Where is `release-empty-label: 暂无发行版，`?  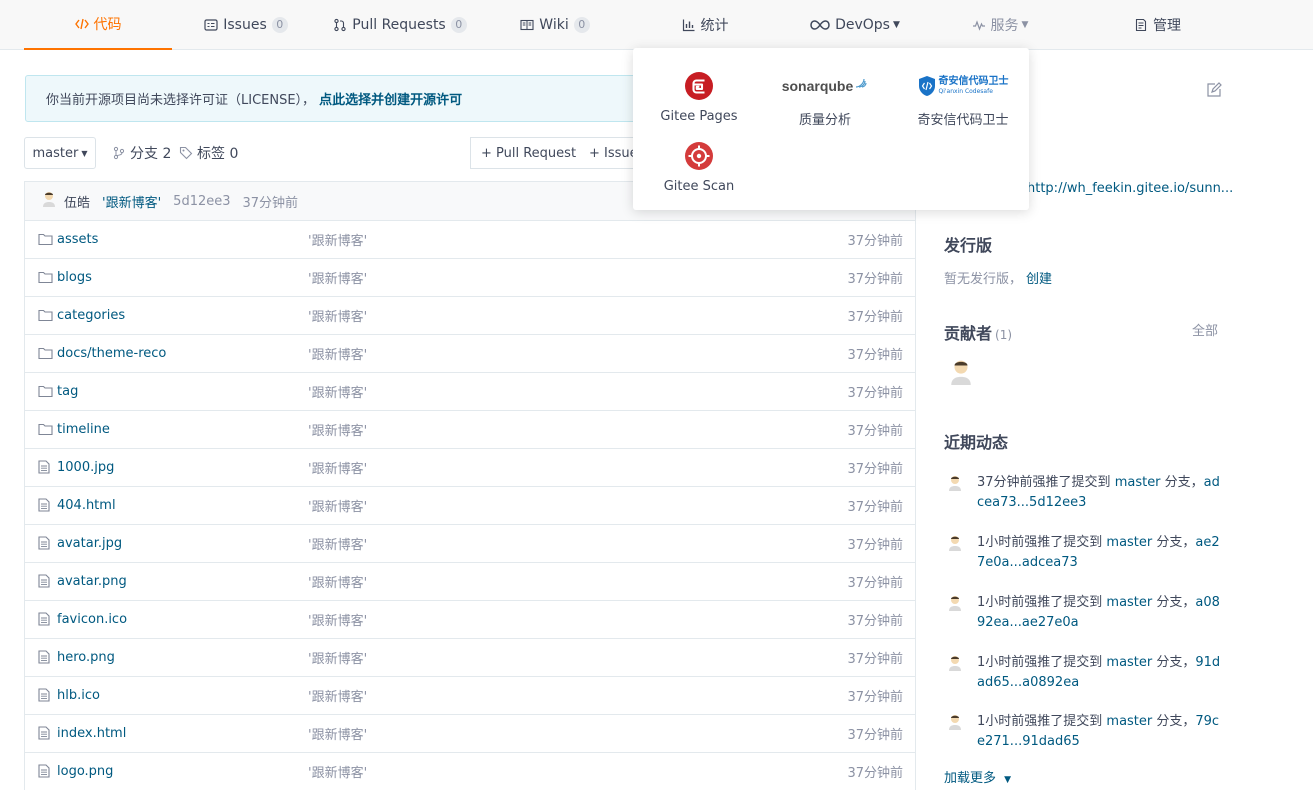
release-empty-label: 暂无发行版， is located at coordinates (983, 279).